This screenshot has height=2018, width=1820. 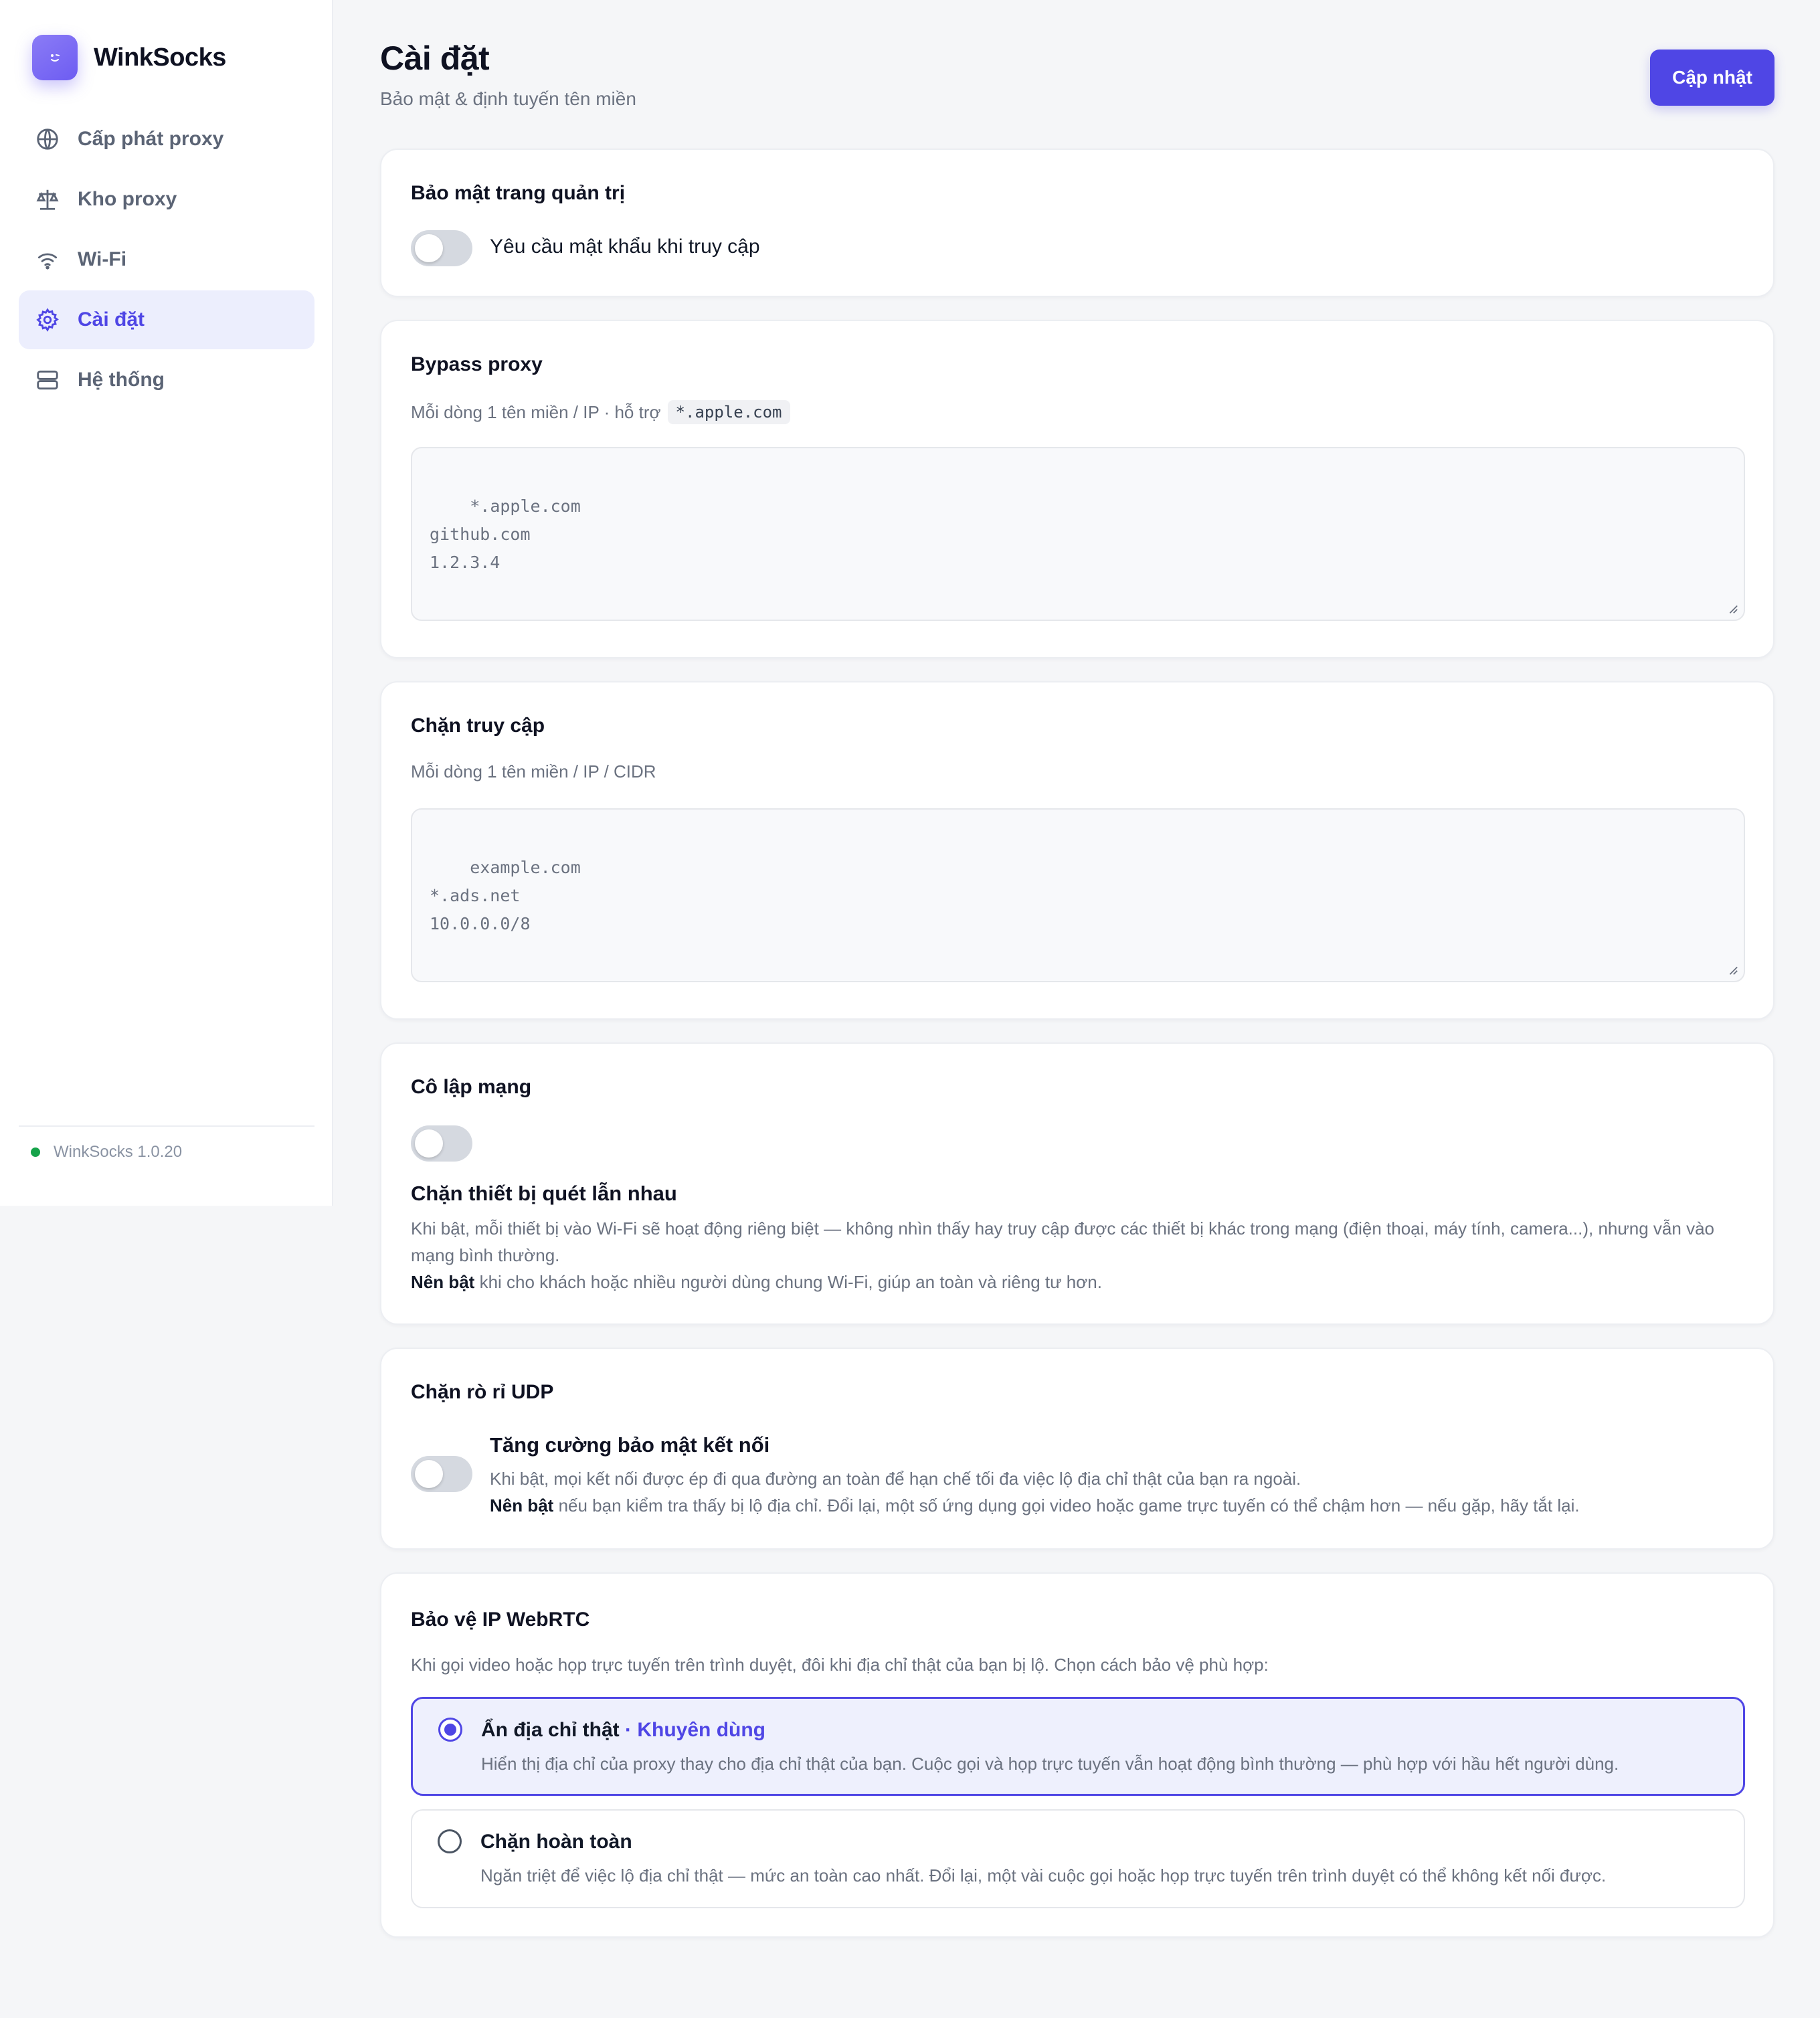 I want to click on option-title-text: Ẩn địa chỉ thật, so click(x=550, y=1730).